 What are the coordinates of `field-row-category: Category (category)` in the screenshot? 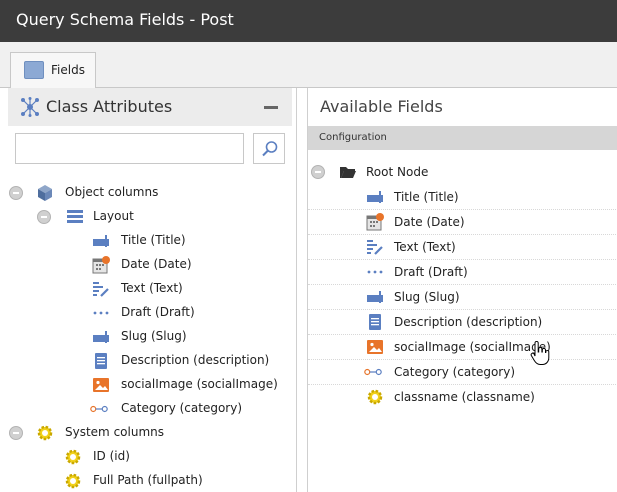 It's located at (462, 372).